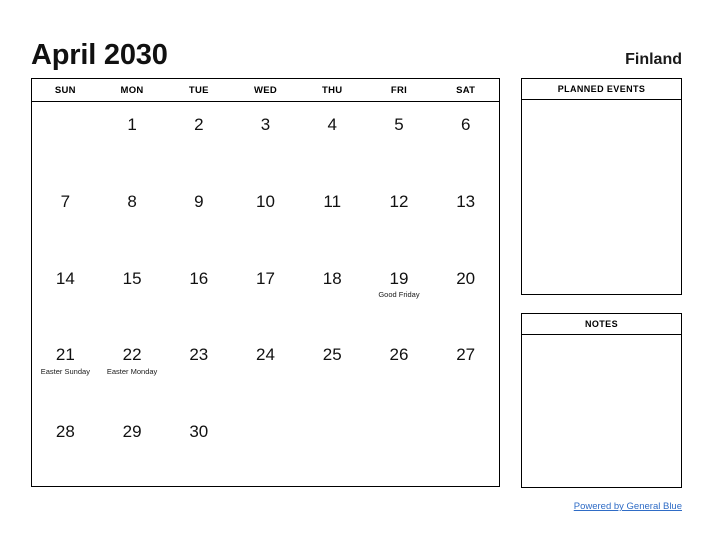 The image size is (712, 550). What do you see at coordinates (199, 432) in the screenshot?
I see `day-number: 30` at bounding box center [199, 432].